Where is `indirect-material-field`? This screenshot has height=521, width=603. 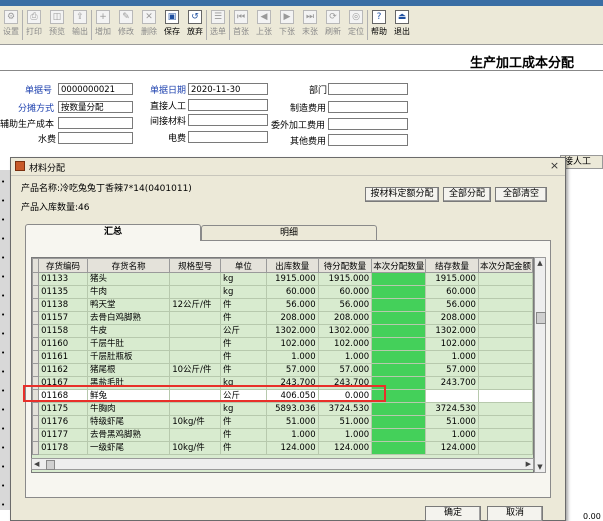 indirect-material-field is located at coordinates (228, 120).